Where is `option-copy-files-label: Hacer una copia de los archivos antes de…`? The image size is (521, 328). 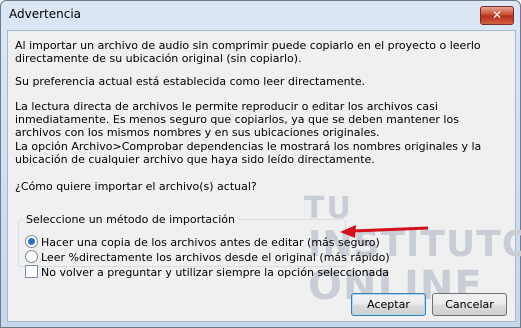
option-copy-files-label: Hacer una copia de los archivos antes de… is located at coordinates (210, 242).